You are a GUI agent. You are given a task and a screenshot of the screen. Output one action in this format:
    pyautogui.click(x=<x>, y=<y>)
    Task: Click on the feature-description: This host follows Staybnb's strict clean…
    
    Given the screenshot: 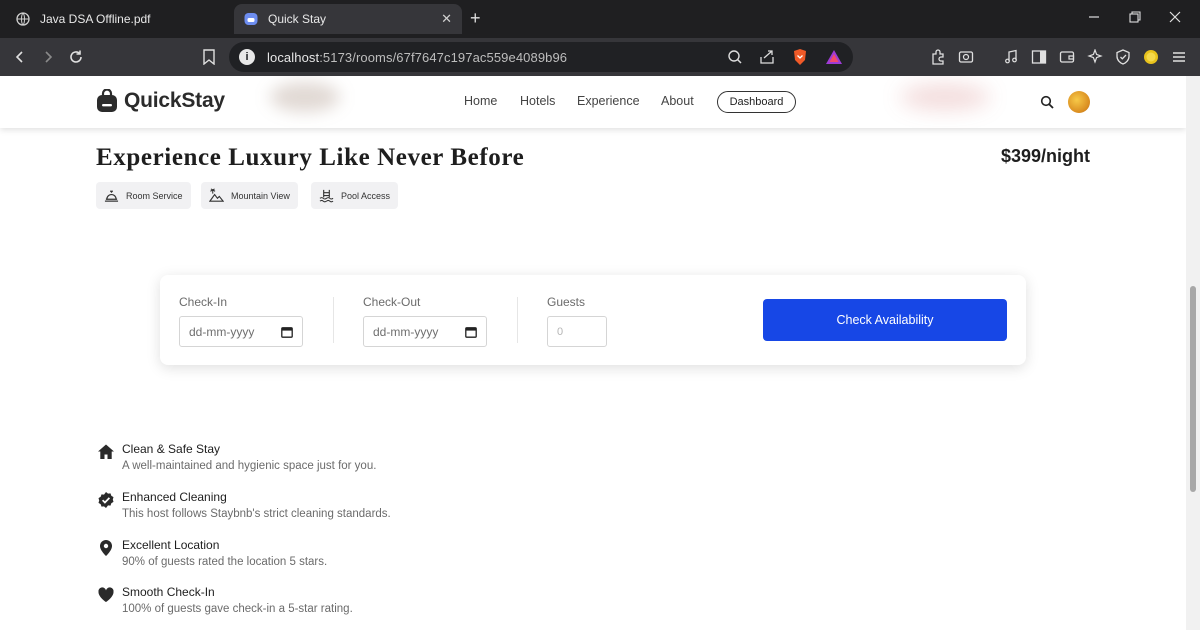 What is the action you would take?
    pyautogui.click(x=256, y=514)
    